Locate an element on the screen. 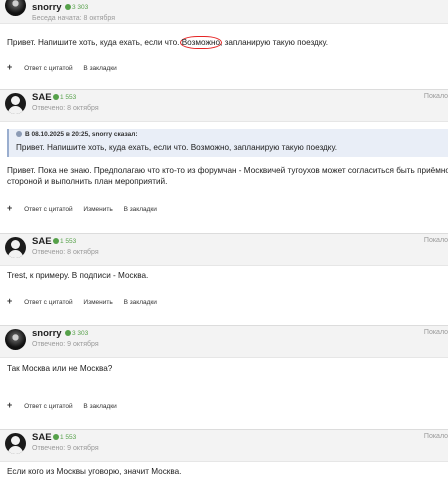 This screenshot has height=480, width=448. post-header: SAE 1 553 Отвечено: 9 октября Покало is located at coordinates (224, 445).